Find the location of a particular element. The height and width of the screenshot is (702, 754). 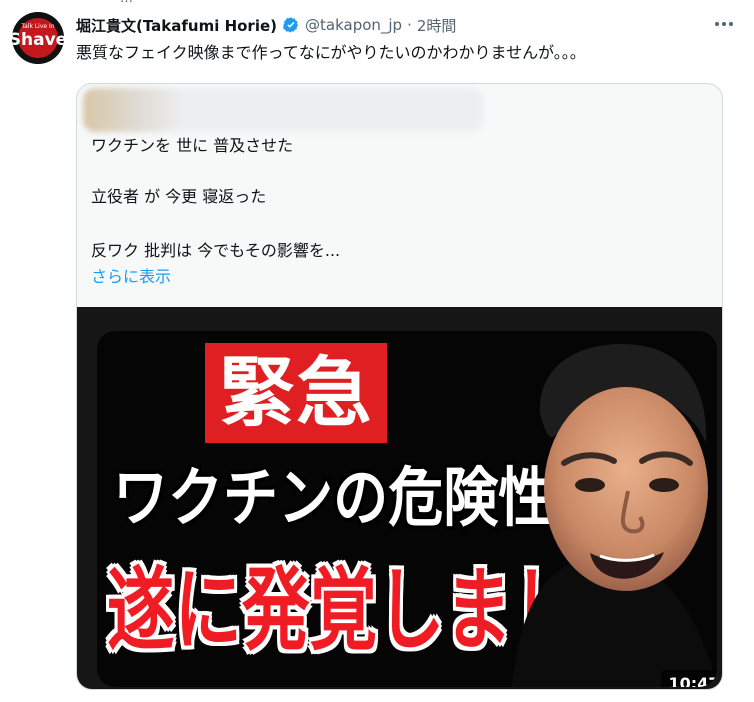

author-name: 堀江貴文(Takafumi Horie) is located at coordinates (176, 25).